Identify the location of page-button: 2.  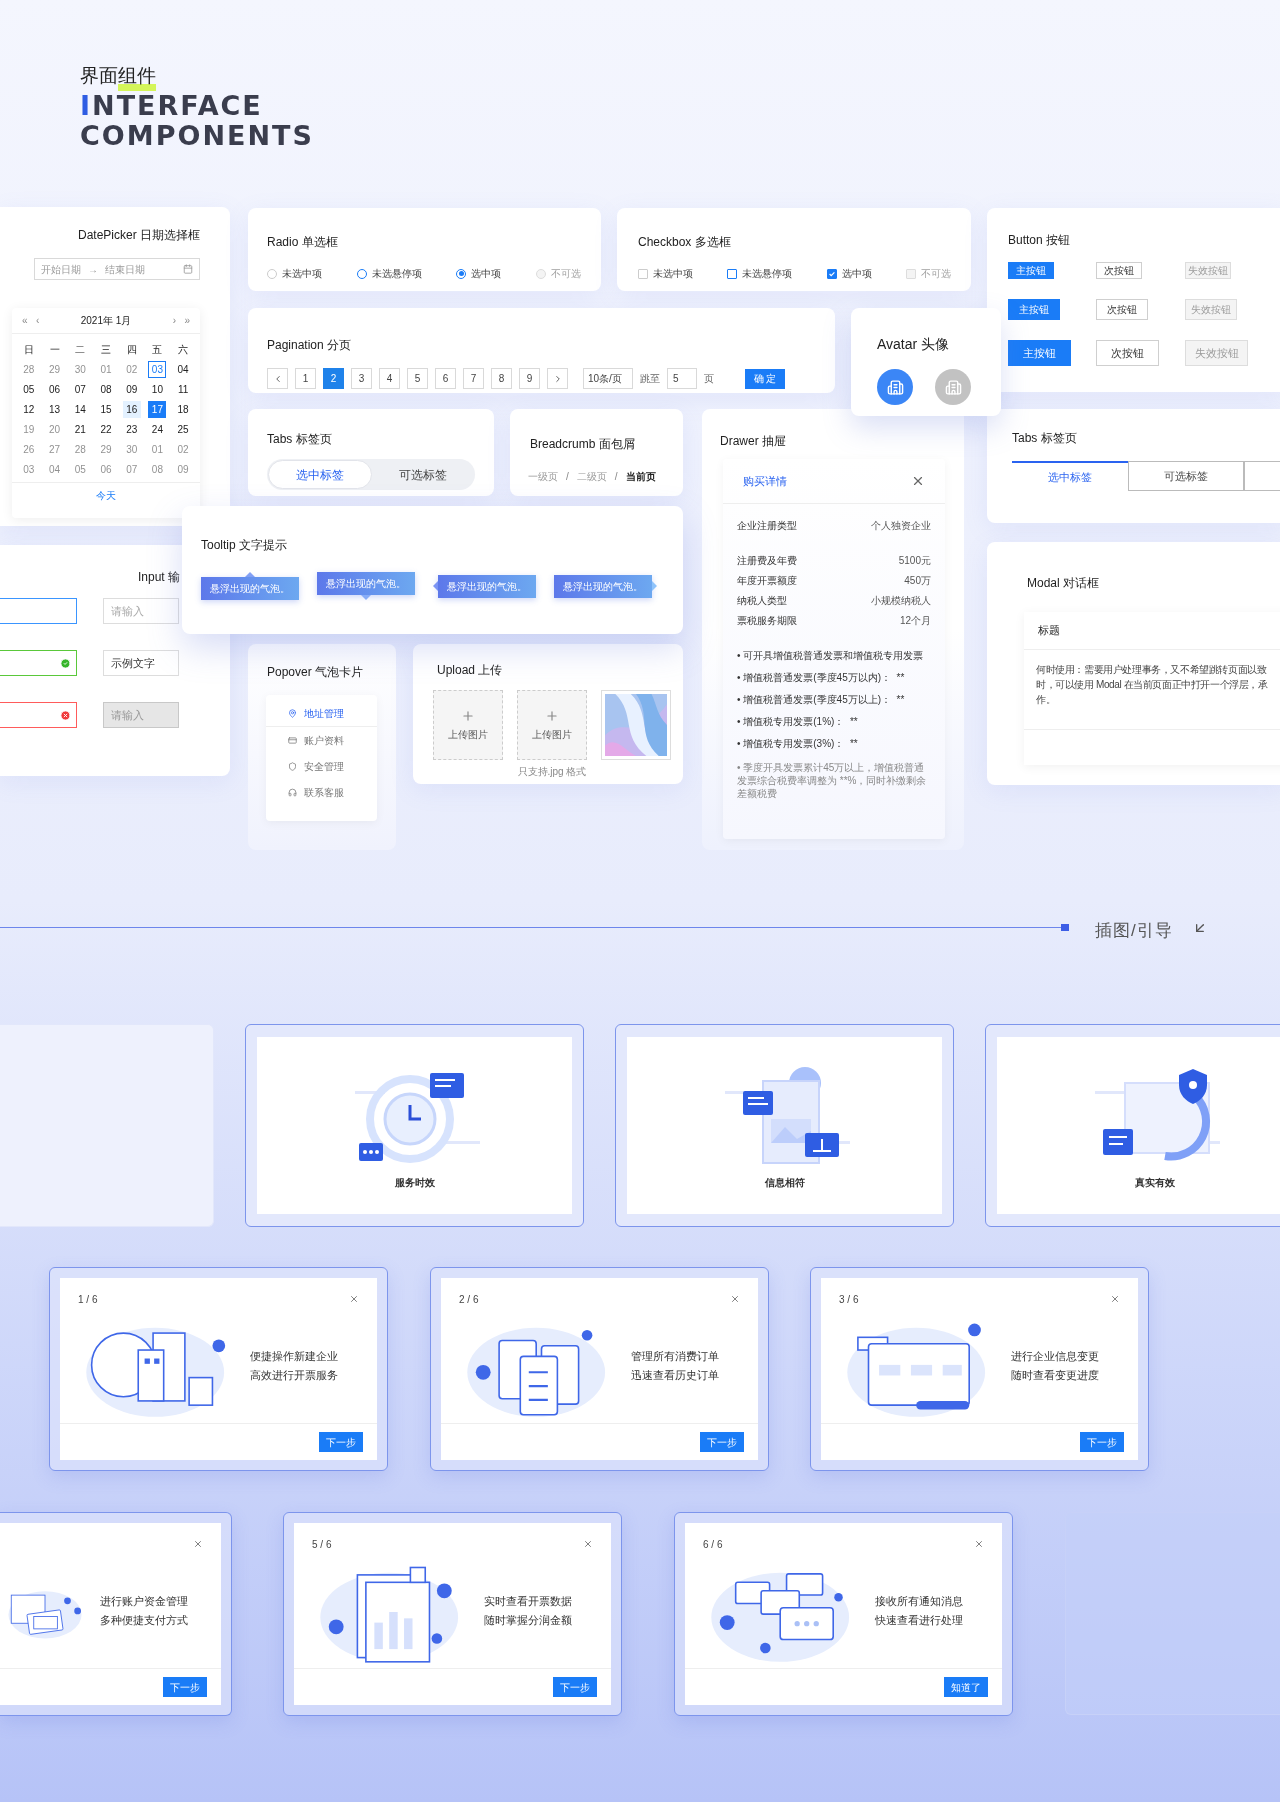
(333, 378).